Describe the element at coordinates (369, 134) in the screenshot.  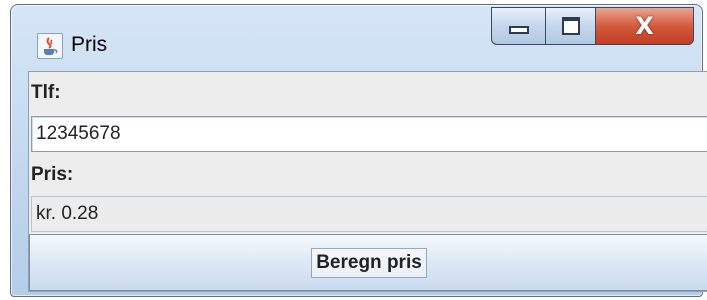
I see `phone-input` at that location.